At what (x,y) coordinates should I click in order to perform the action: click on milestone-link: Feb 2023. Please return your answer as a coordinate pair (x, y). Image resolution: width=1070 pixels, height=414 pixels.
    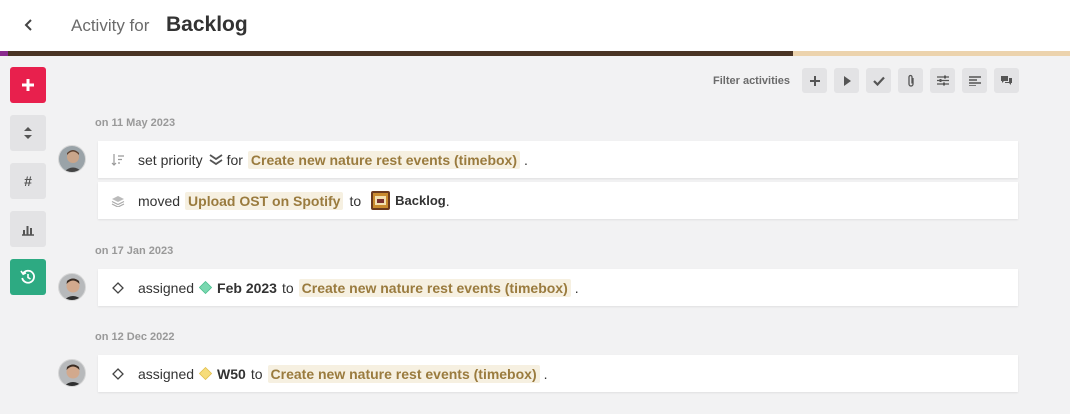
    Looking at the image, I should click on (247, 288).